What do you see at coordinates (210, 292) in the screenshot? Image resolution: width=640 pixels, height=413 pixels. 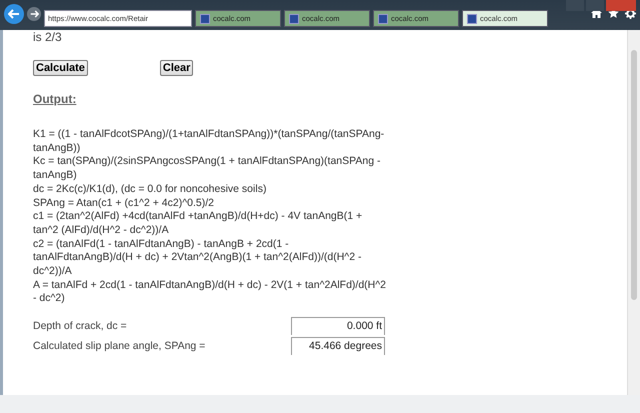 I see `formula-text: A = tanAlFd + 2cd(1 - tanAlFdtanAngB)/d(H + dc) - 2V(1 + tan^2AlFd)/d(H^2 - dc^2)` at bounding box center [210, 292].